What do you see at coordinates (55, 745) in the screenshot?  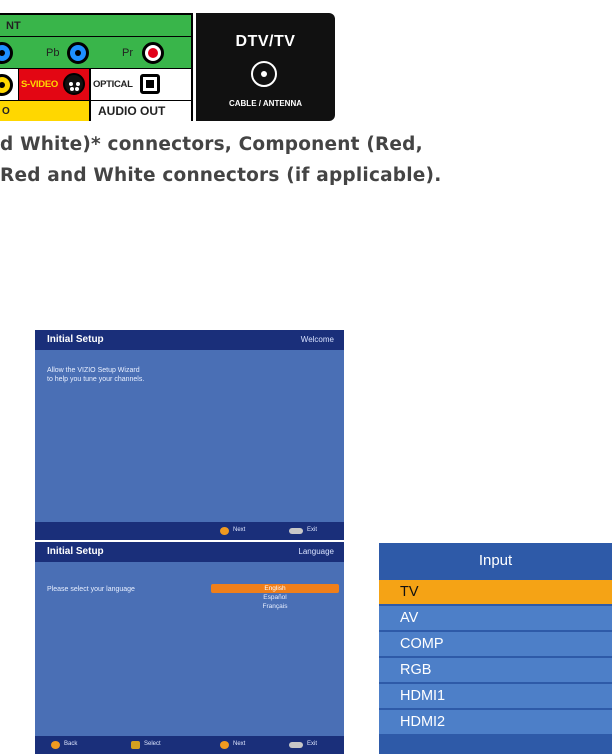 I see `back-icon` at bounding box center [55, 745].